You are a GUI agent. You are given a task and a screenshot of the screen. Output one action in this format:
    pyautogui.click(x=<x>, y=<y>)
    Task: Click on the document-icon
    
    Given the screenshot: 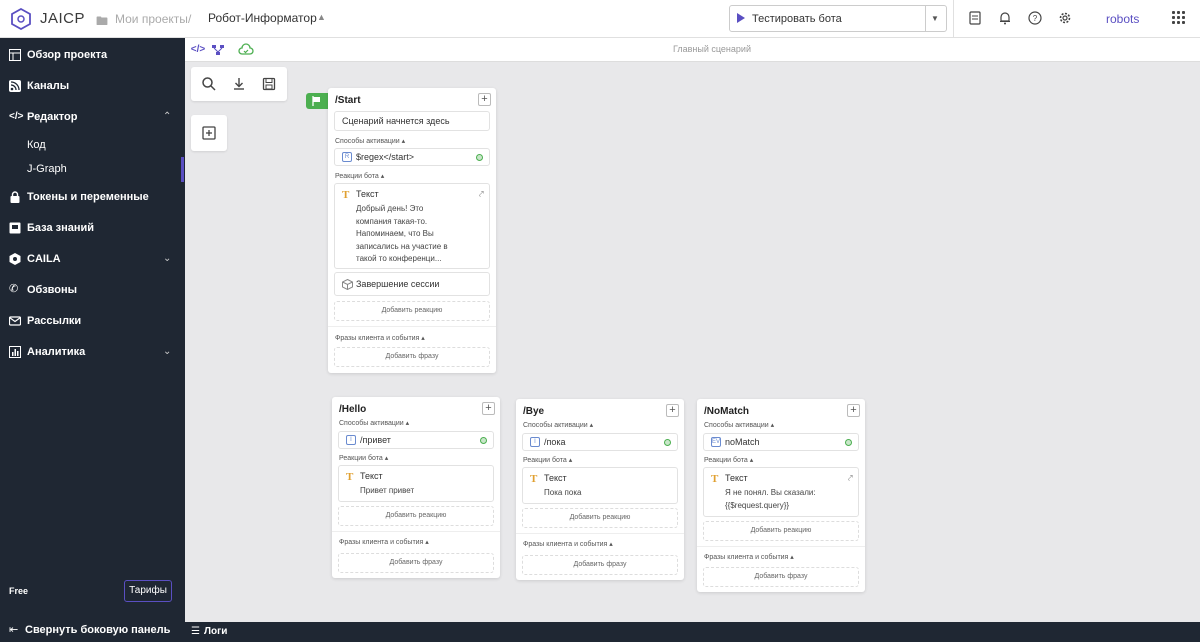 What is the action you would take?
    pyautogui.click(x=975, y=18)
    